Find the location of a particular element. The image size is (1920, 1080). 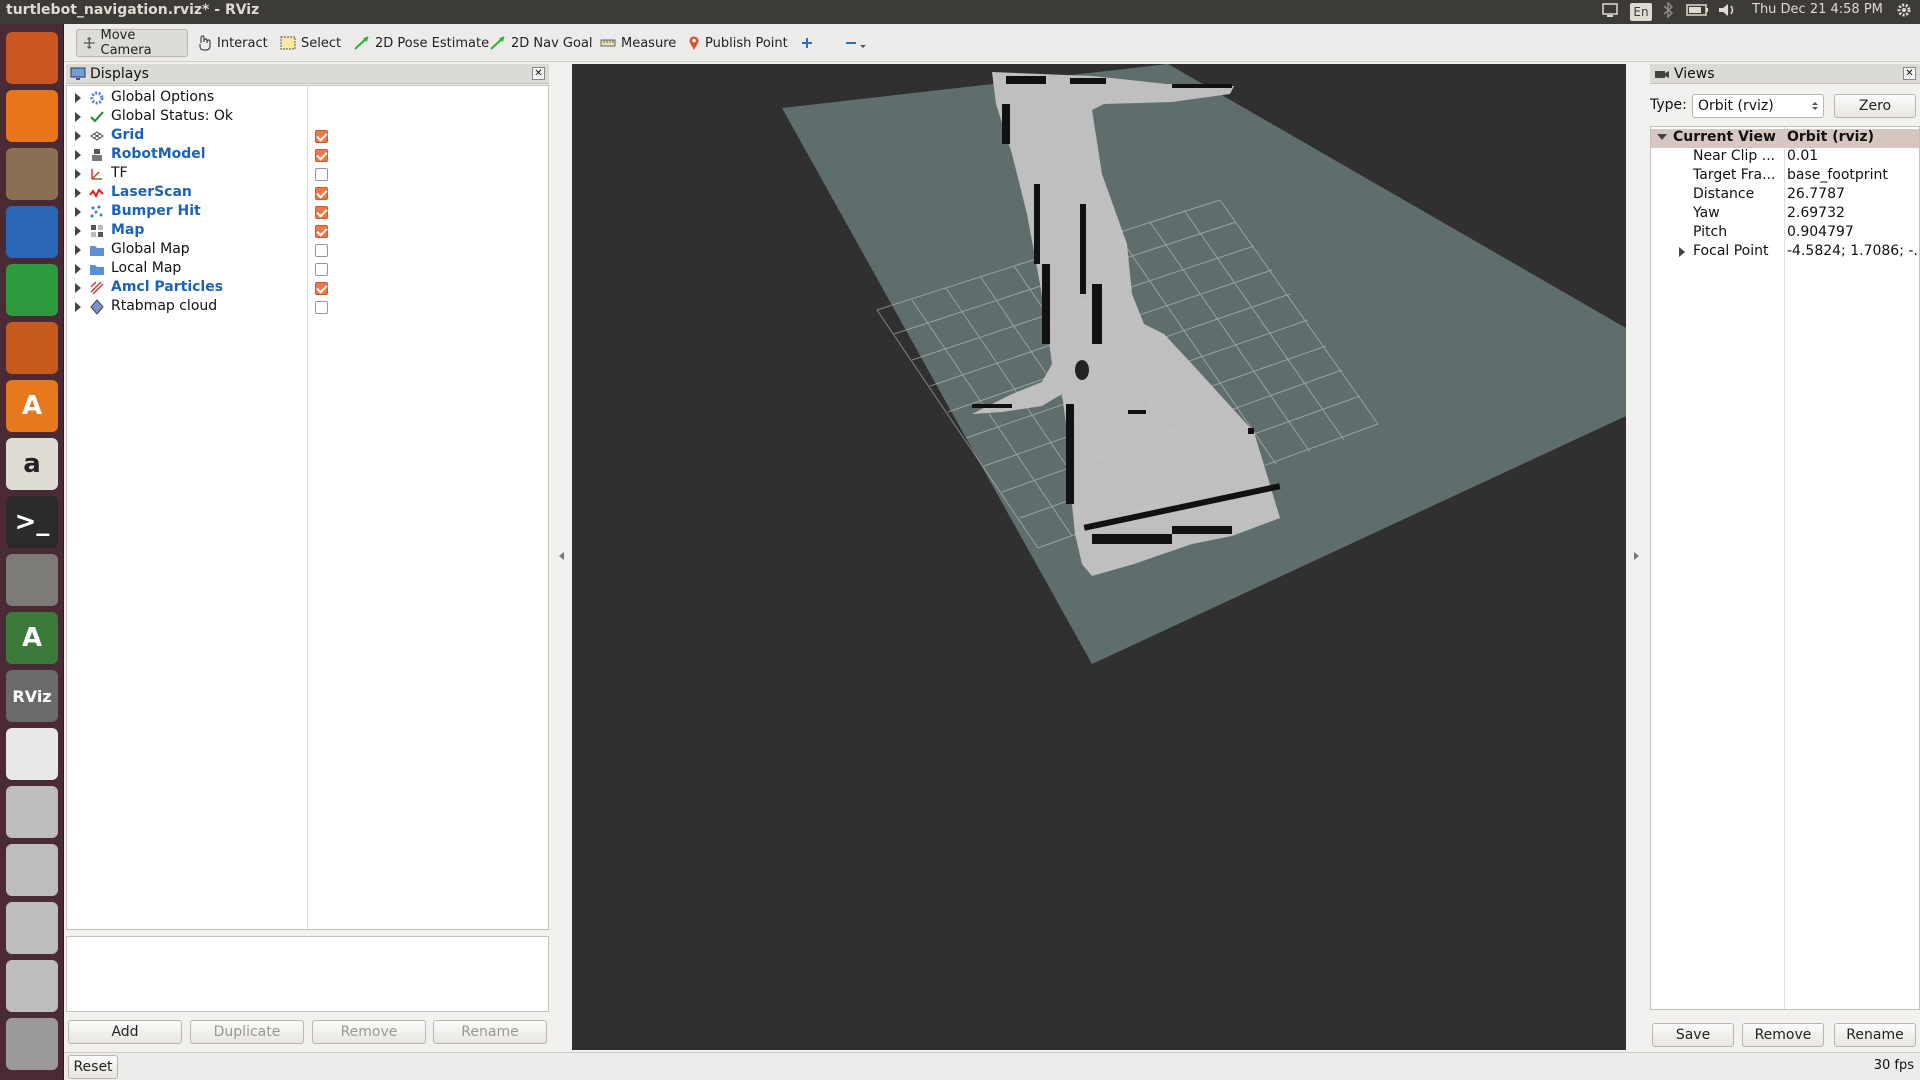

launcher-drive-1-icon is located at coordinates (32, 812).